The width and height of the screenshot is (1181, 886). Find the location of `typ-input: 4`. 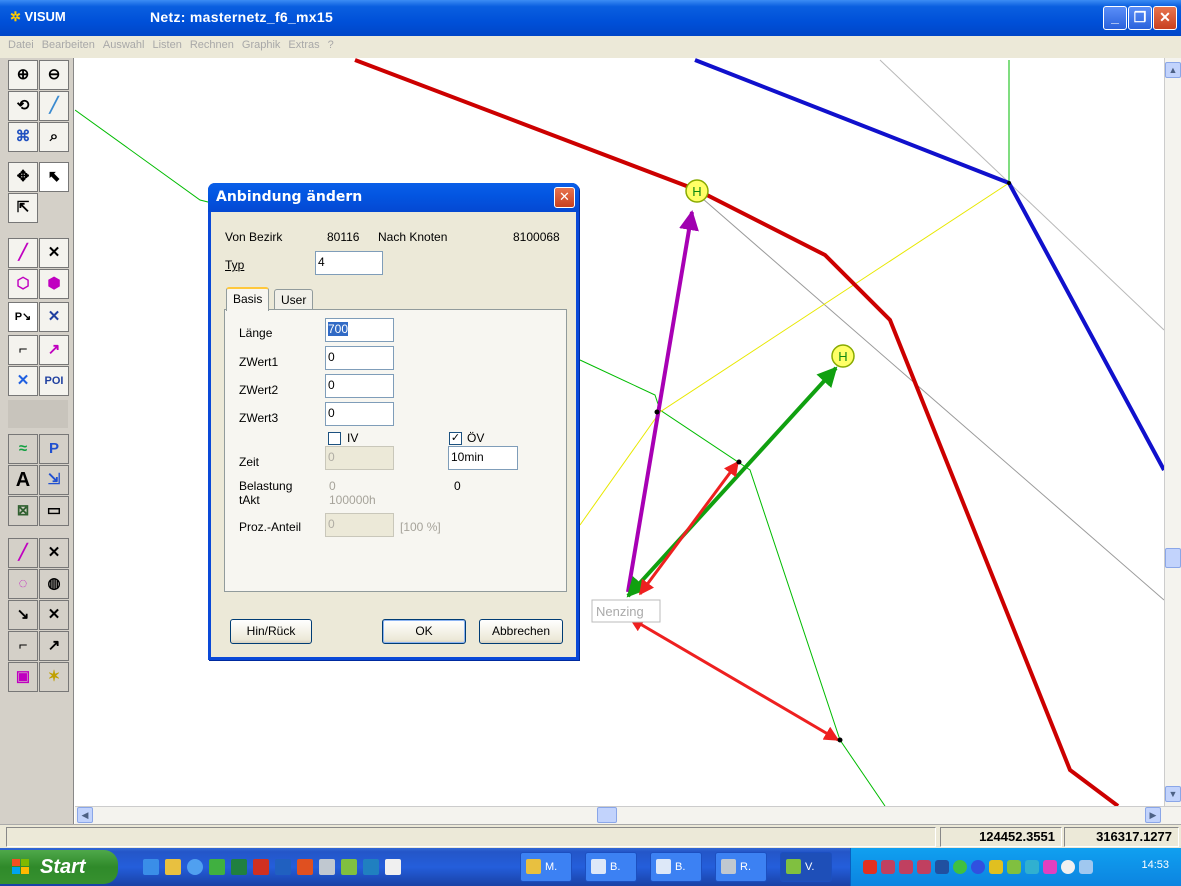

typ-input: 4 is located at coordinates (349, 263).